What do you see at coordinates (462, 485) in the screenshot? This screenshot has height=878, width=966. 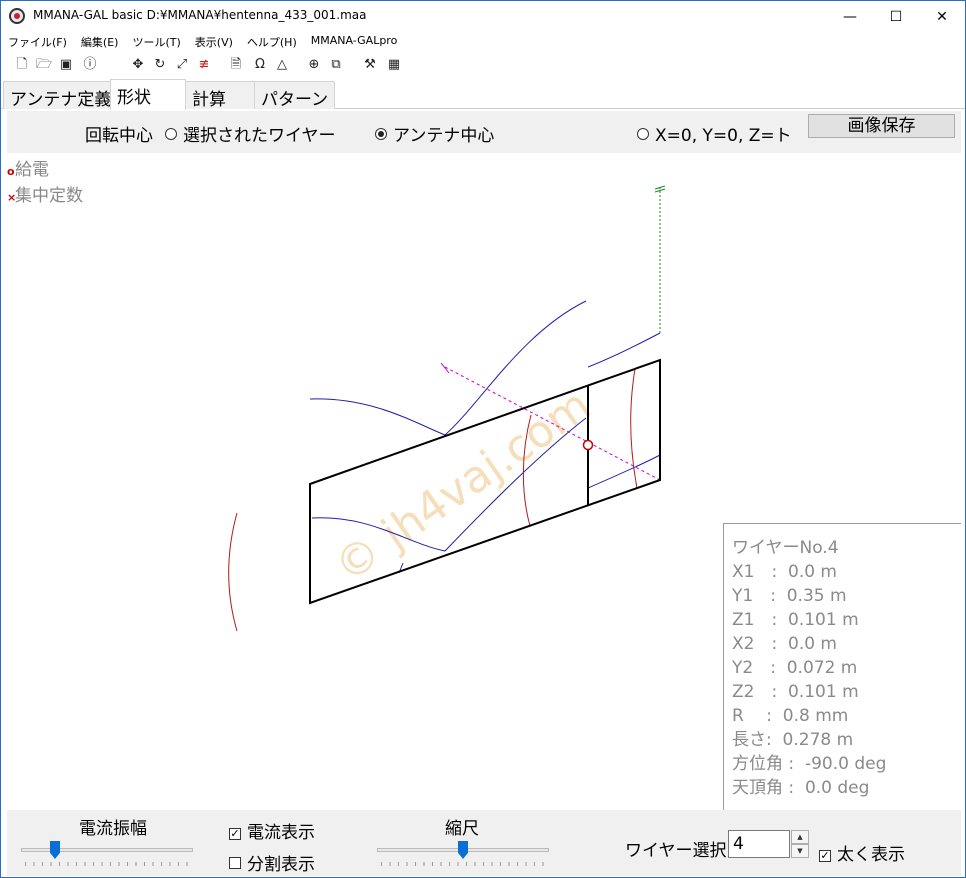 I see `watermark: © jh4vaj.com` at bounding box center [462, 485].